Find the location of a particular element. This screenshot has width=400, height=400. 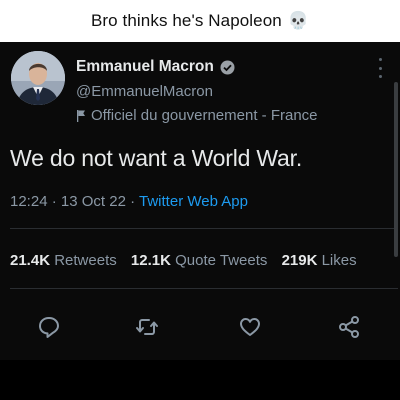

author-row: Emmanuel Macron is located at coordinates (155, 67).